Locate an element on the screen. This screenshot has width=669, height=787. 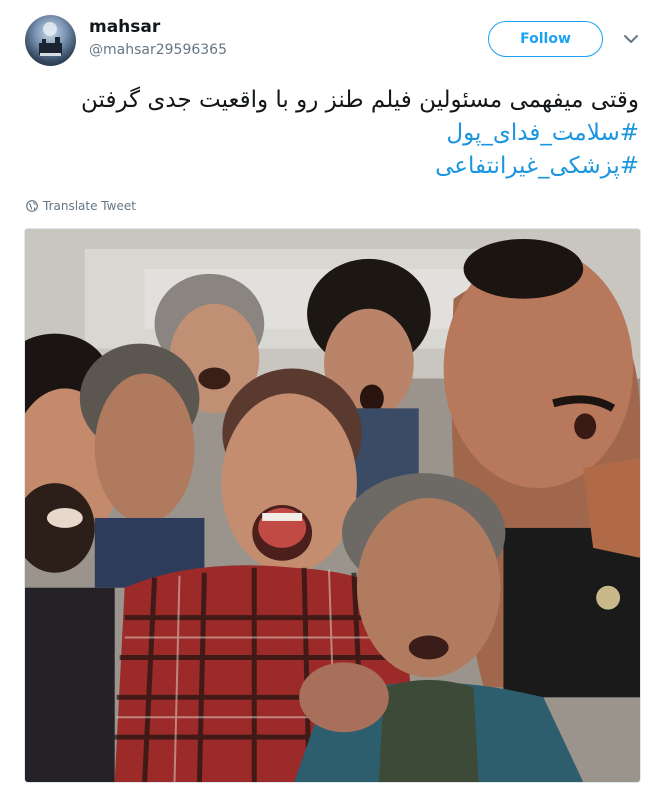
hashtag-link: #سلامت_فدای_پول is located at coordinates (334, 133).